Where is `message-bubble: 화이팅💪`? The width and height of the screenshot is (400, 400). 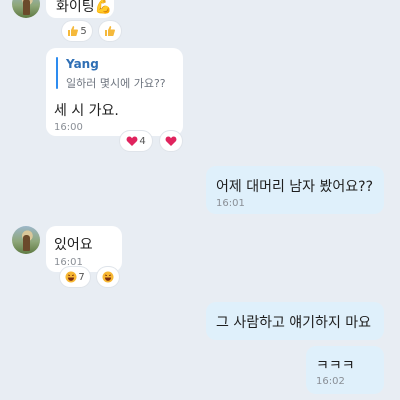
message-bubble: 화이팅💪 is located at coordinates (80, 9).